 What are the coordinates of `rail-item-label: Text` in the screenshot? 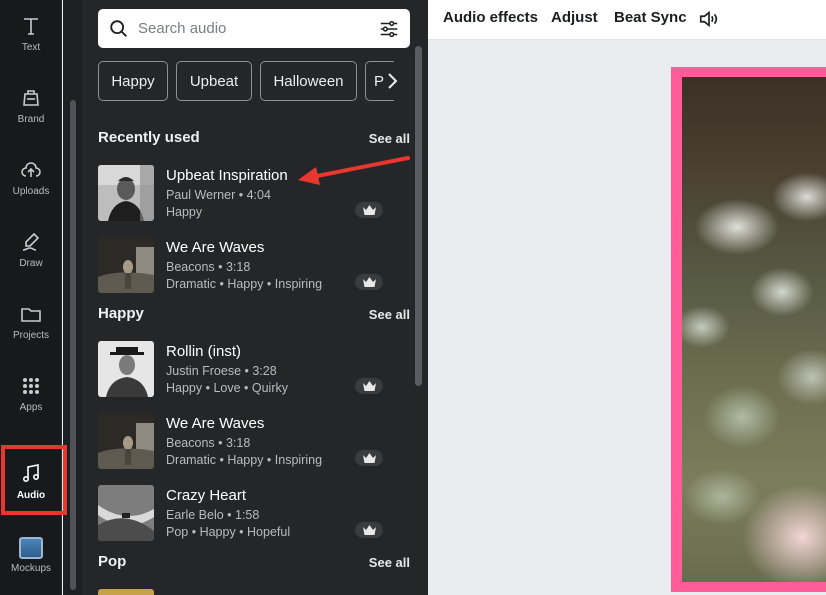 It's located at (31, 47).